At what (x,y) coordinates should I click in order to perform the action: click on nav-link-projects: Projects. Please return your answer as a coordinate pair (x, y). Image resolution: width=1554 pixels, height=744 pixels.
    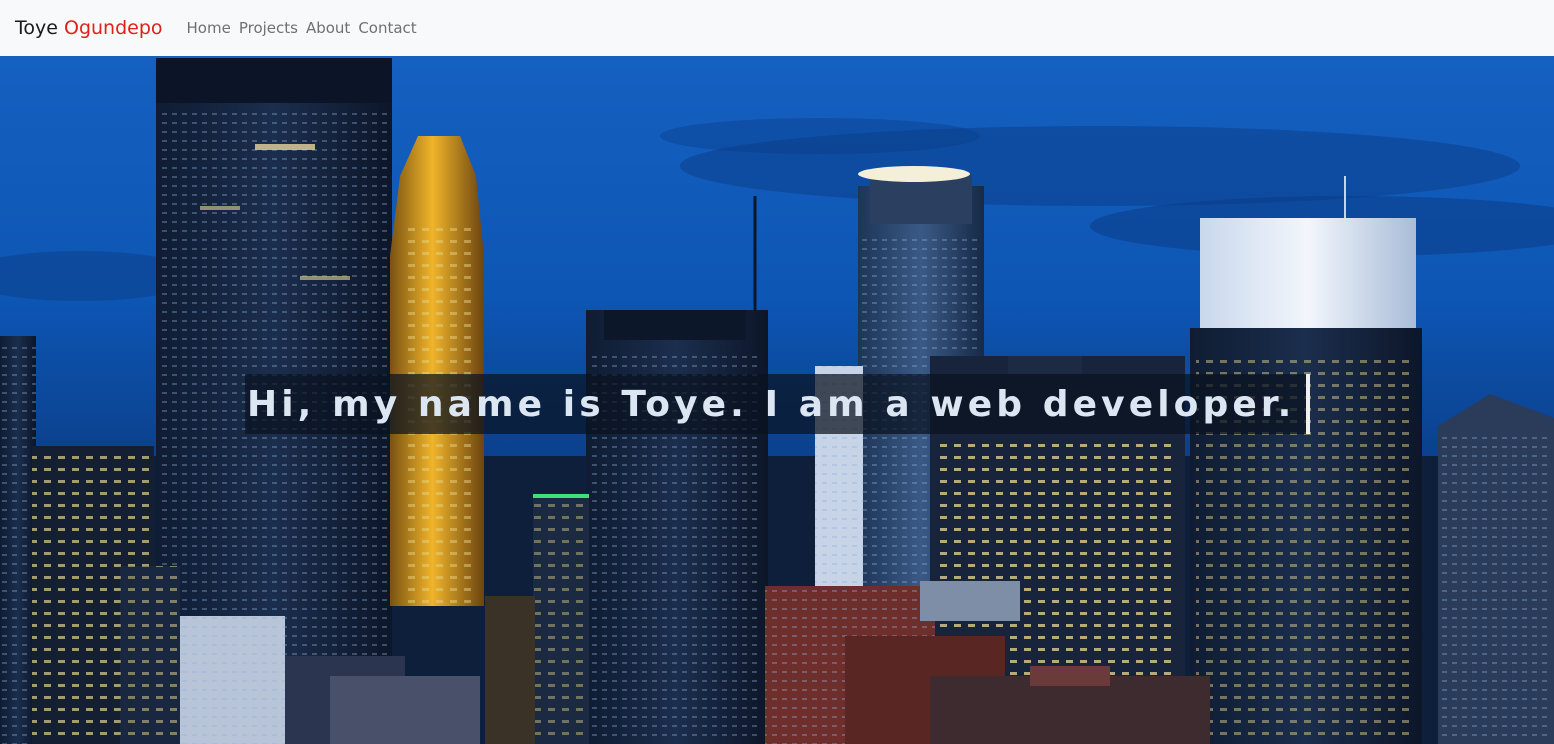
    Looking at the image, I should click on (268, 28).